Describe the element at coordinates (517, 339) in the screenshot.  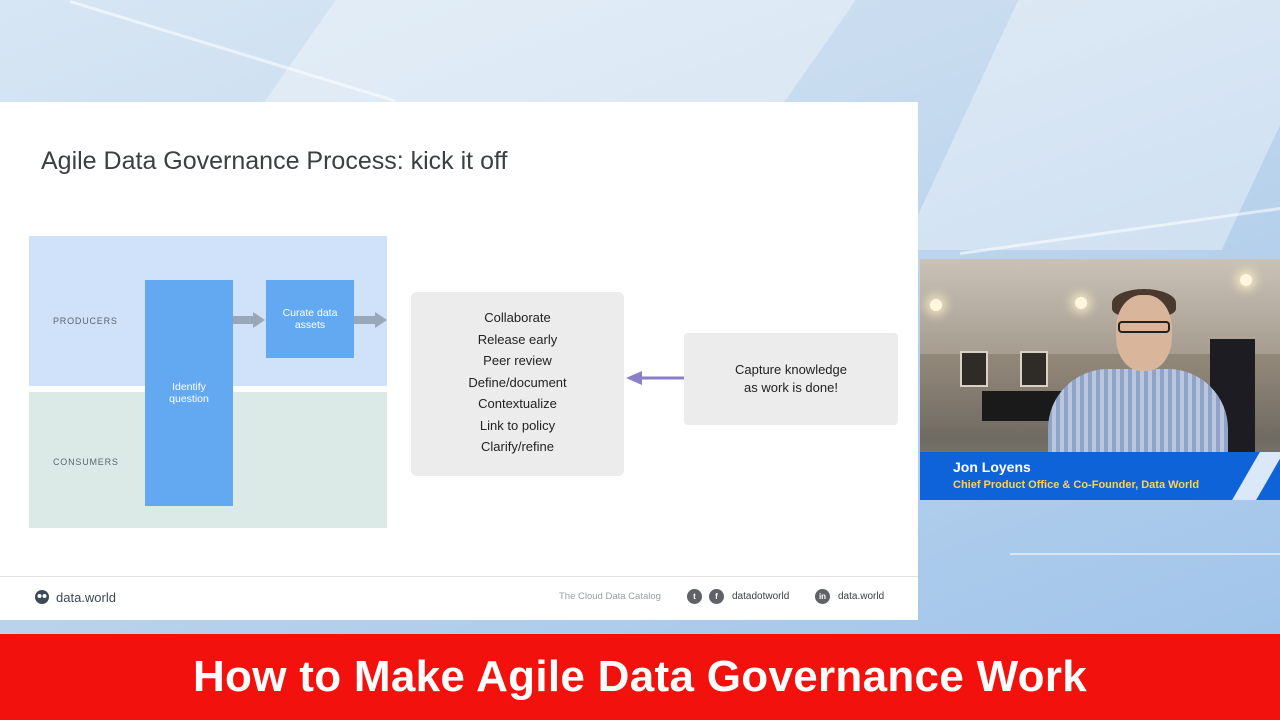
I see `step-item: Release early` at that location.